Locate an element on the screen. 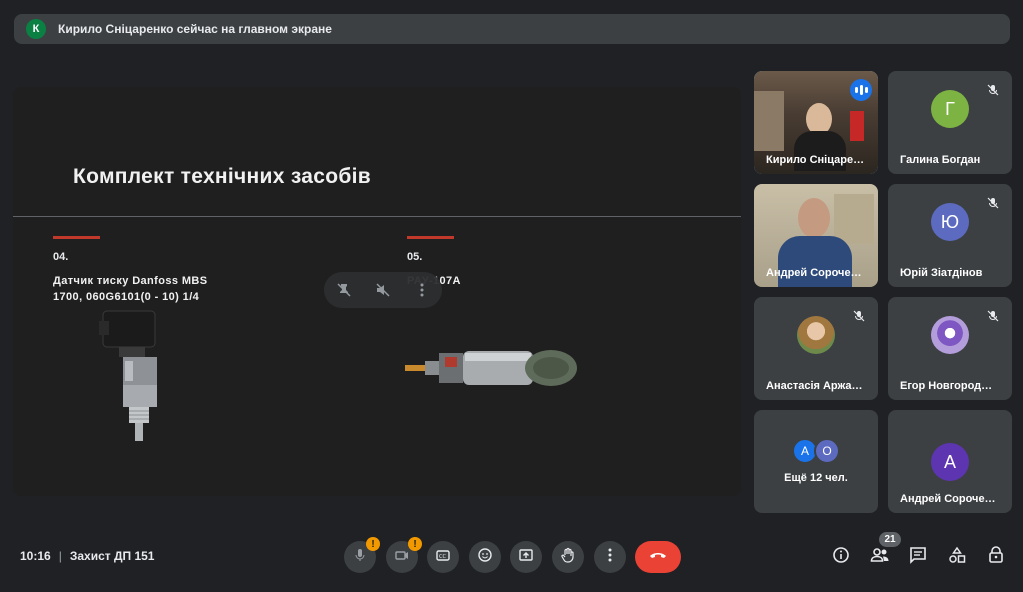 This screenshot has width=1023, height=592. participant-name: Юрій Зіатдінов is located at coordinates (941, 273).